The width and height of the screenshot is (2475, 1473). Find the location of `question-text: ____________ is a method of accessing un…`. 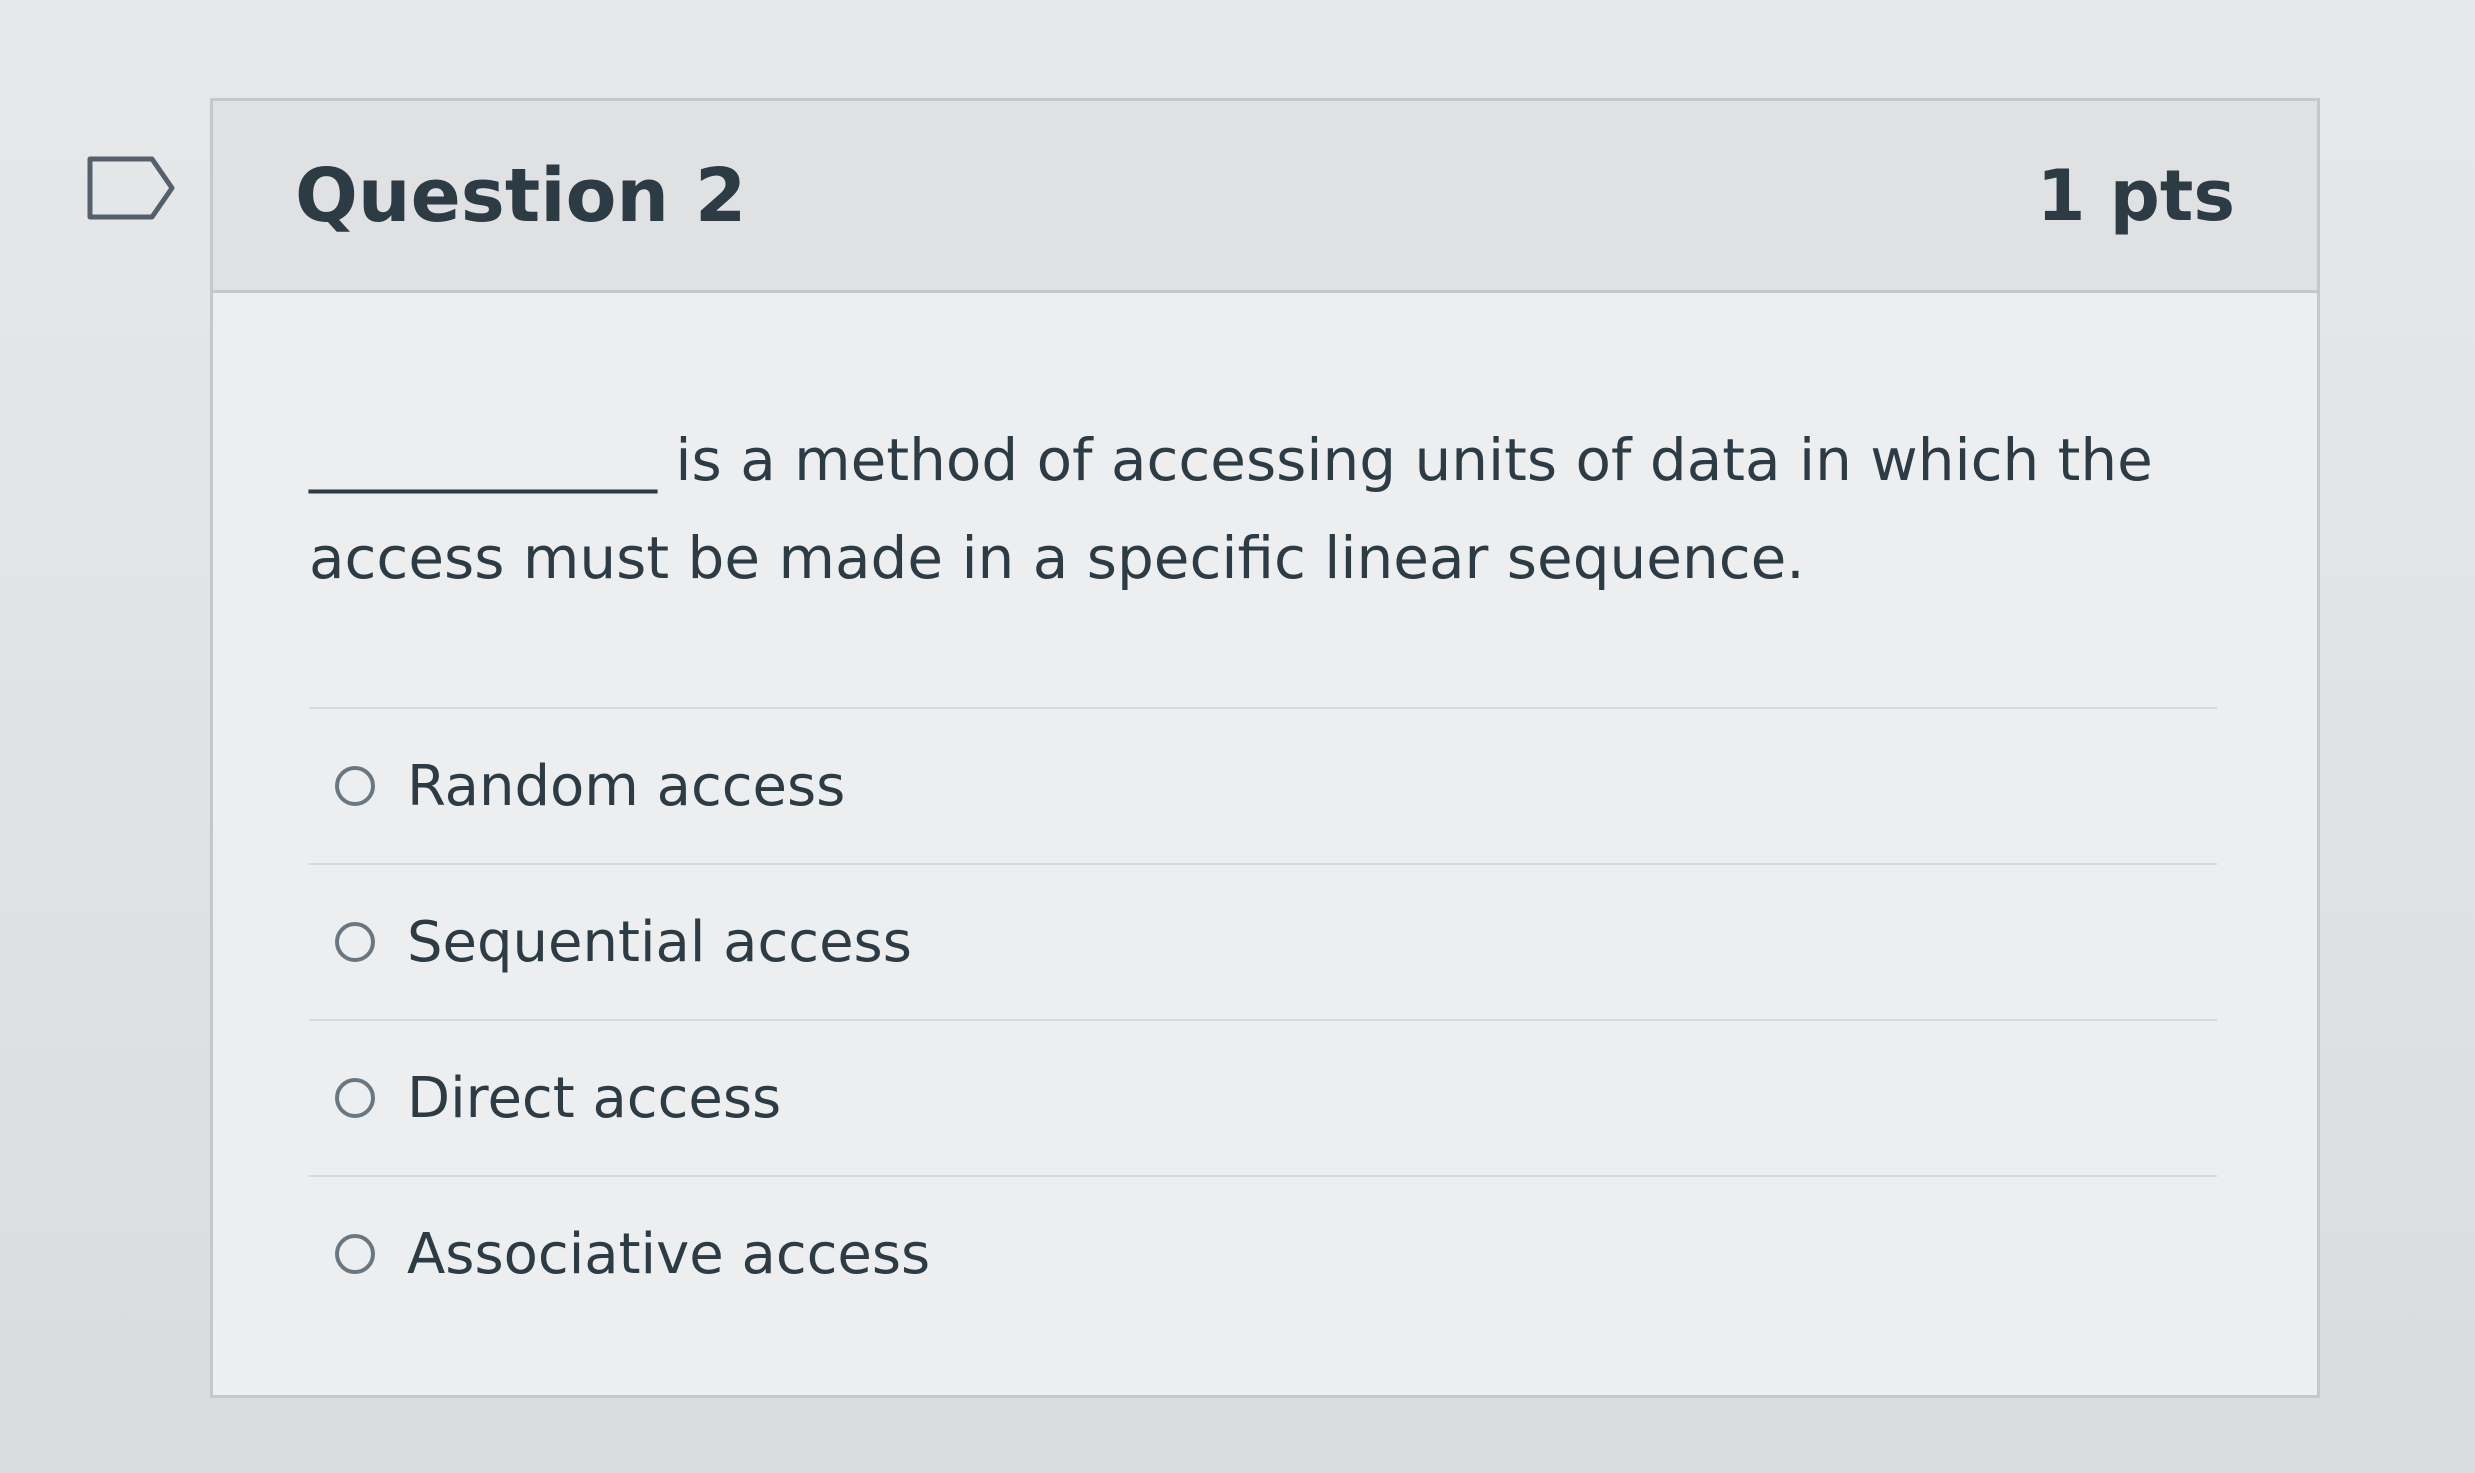

question-text: ____________ is a method of accessing un… is located at coordinates (1231, 509).